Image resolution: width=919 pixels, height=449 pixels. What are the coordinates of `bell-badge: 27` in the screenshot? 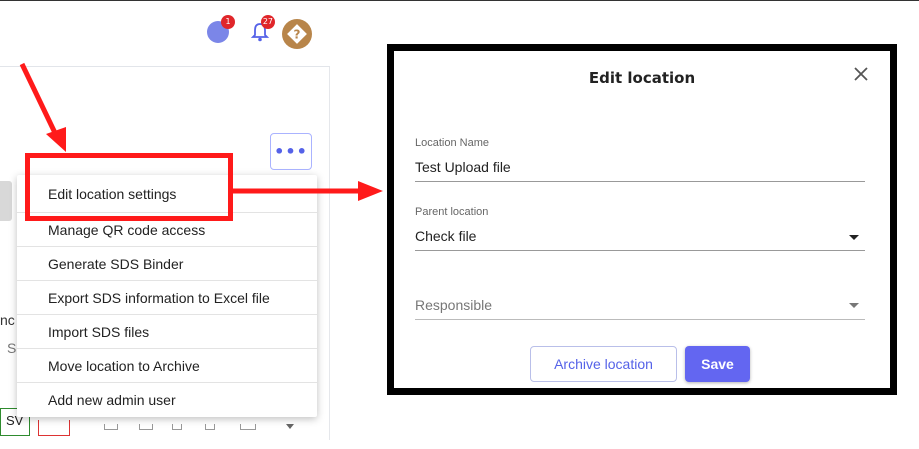 It's located at (267, 22).